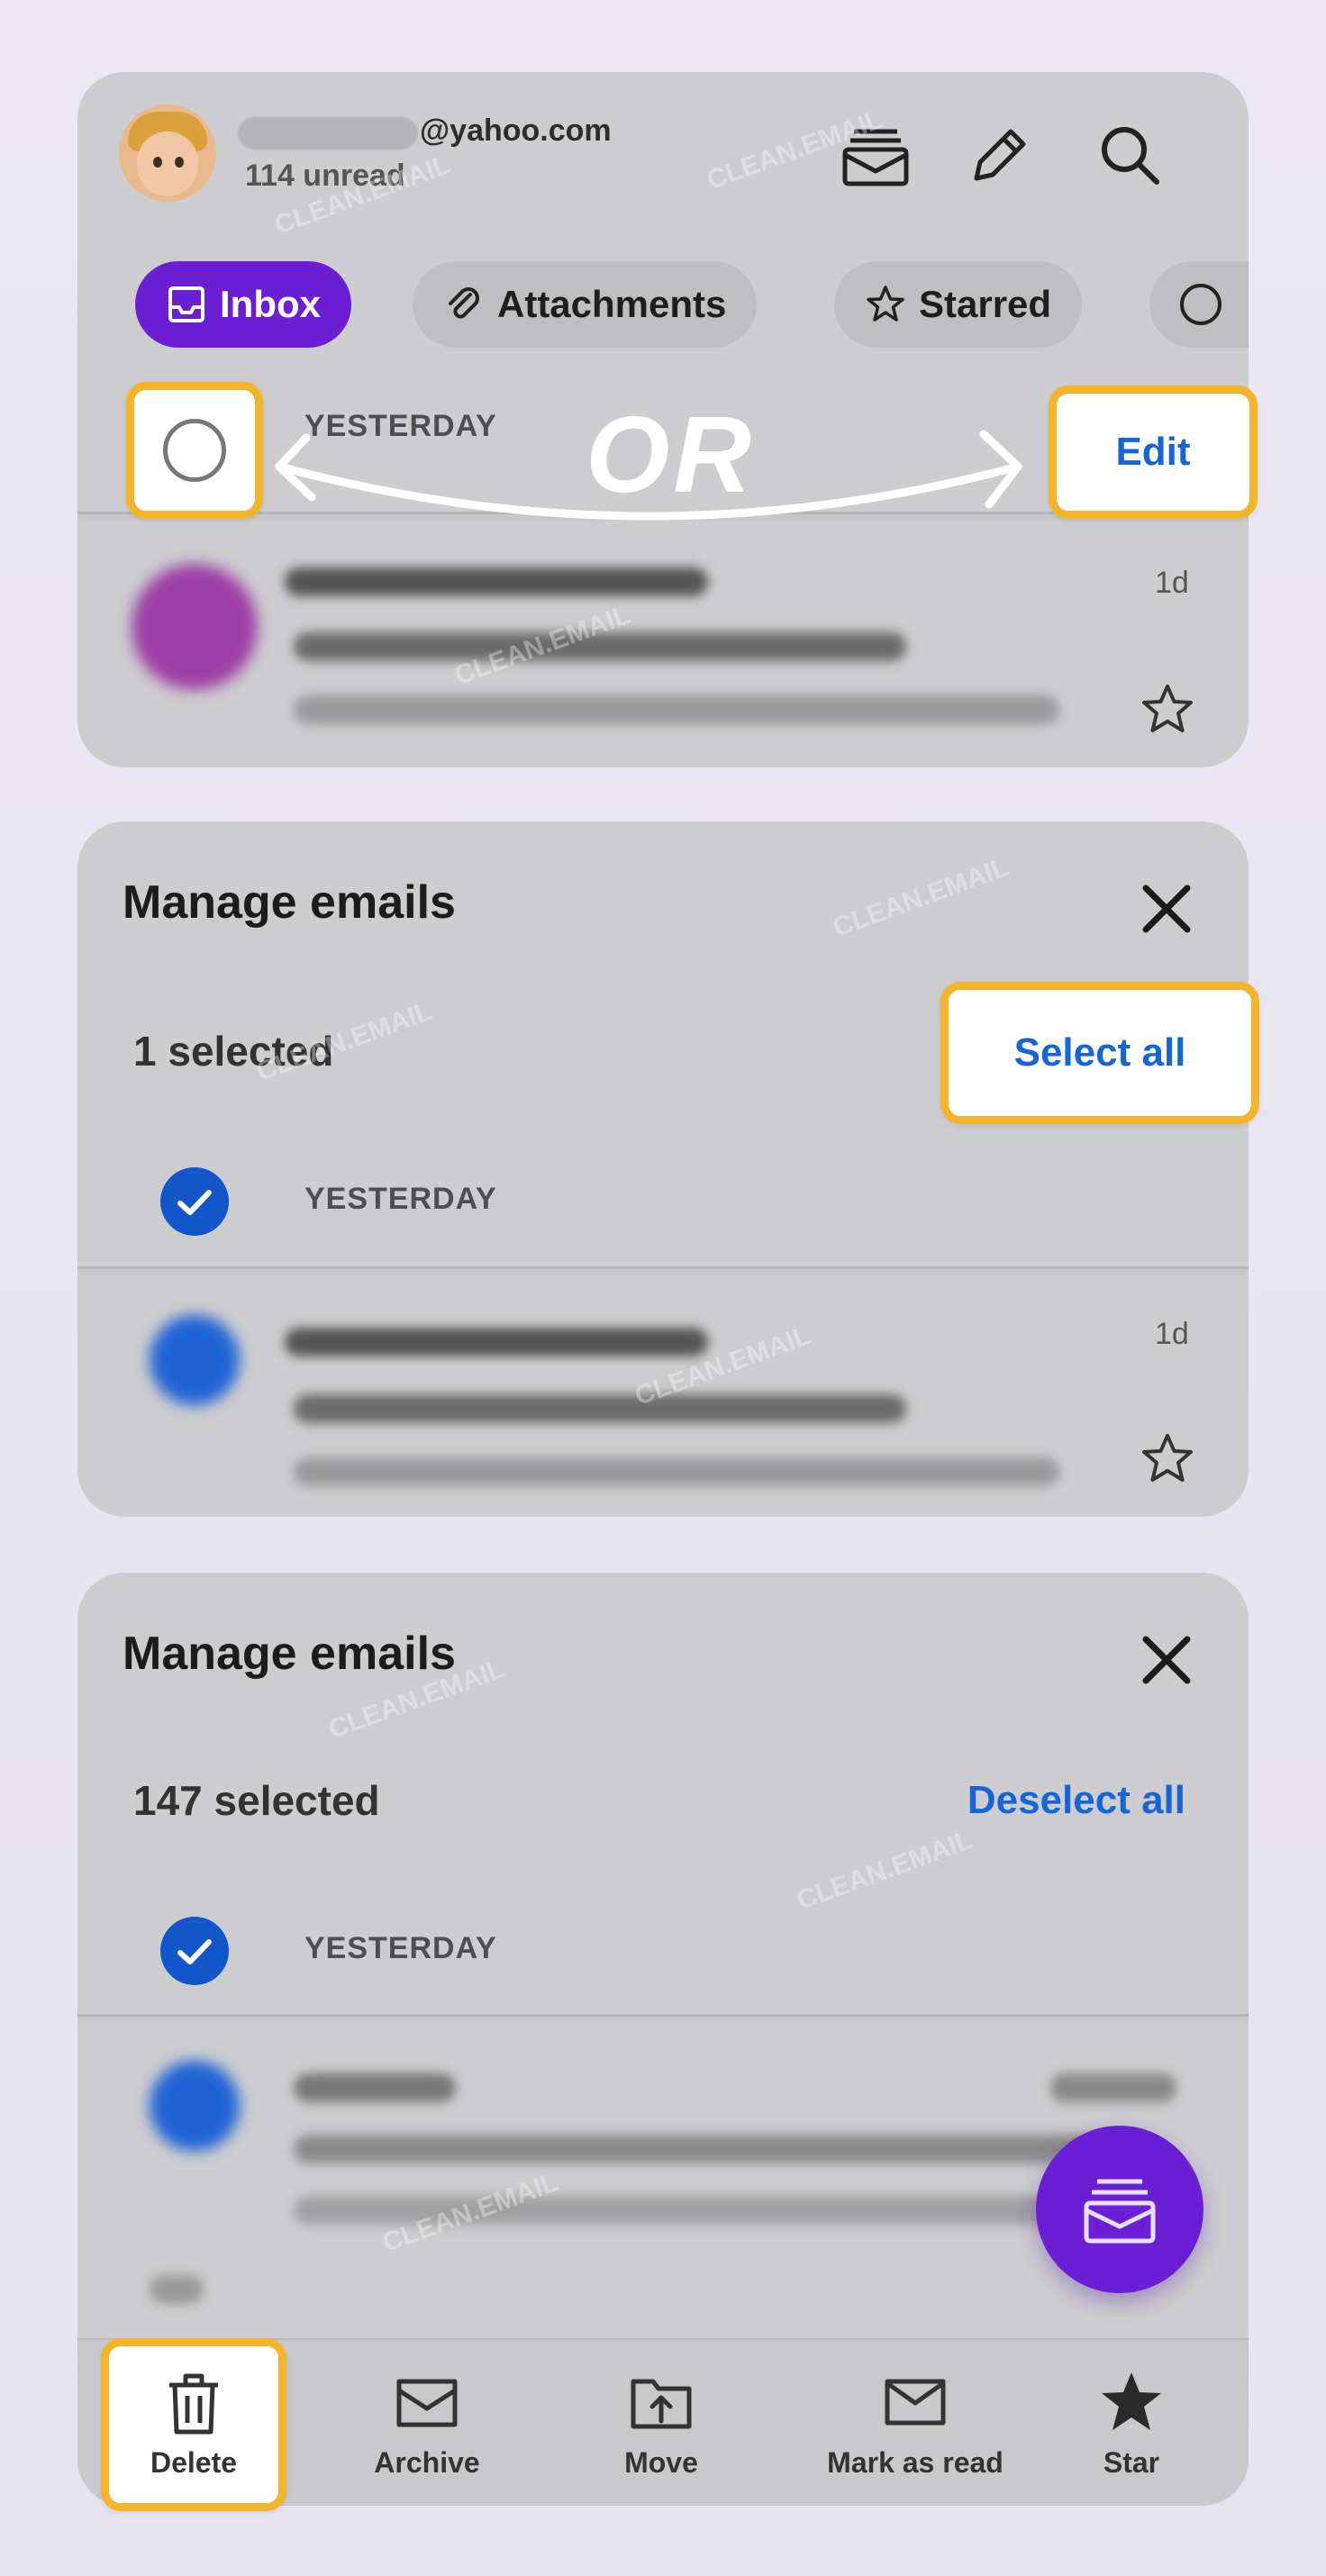  I want to click on tab-inbox: Inbox, so click(243, 304).